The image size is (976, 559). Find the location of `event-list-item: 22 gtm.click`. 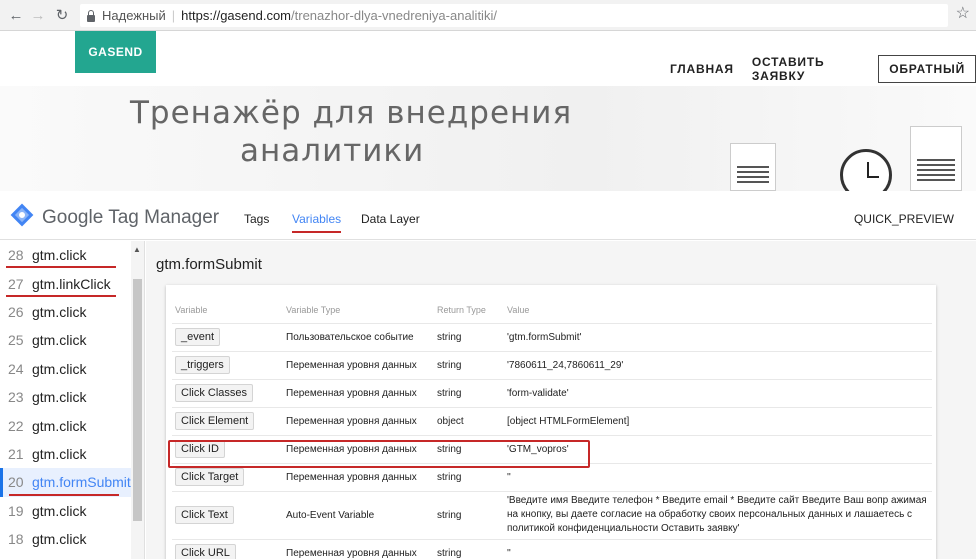

event-list-item: 22 gtm.click is located at coordinates (72, 425).